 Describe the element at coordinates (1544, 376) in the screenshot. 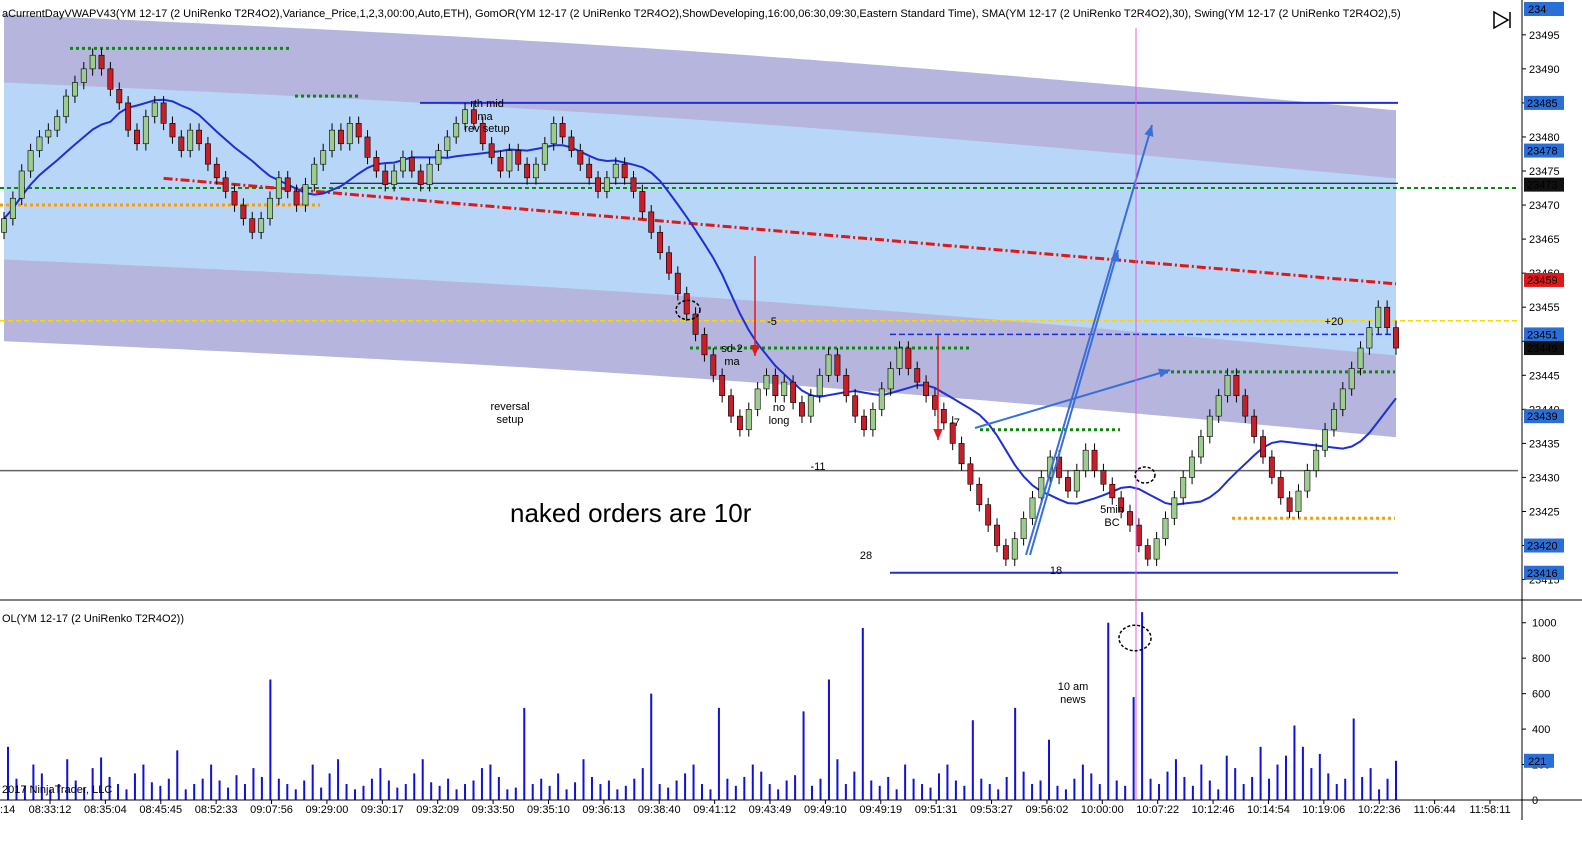

I see `price-tick-label: 23445` at that location.